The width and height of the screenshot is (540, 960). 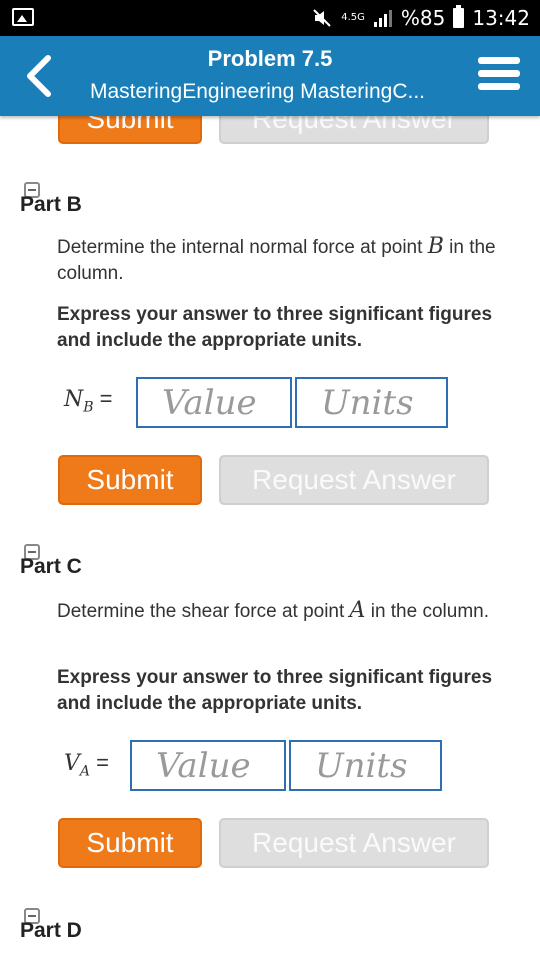 I want to click on signal-icon, so click(x=382, y=18).